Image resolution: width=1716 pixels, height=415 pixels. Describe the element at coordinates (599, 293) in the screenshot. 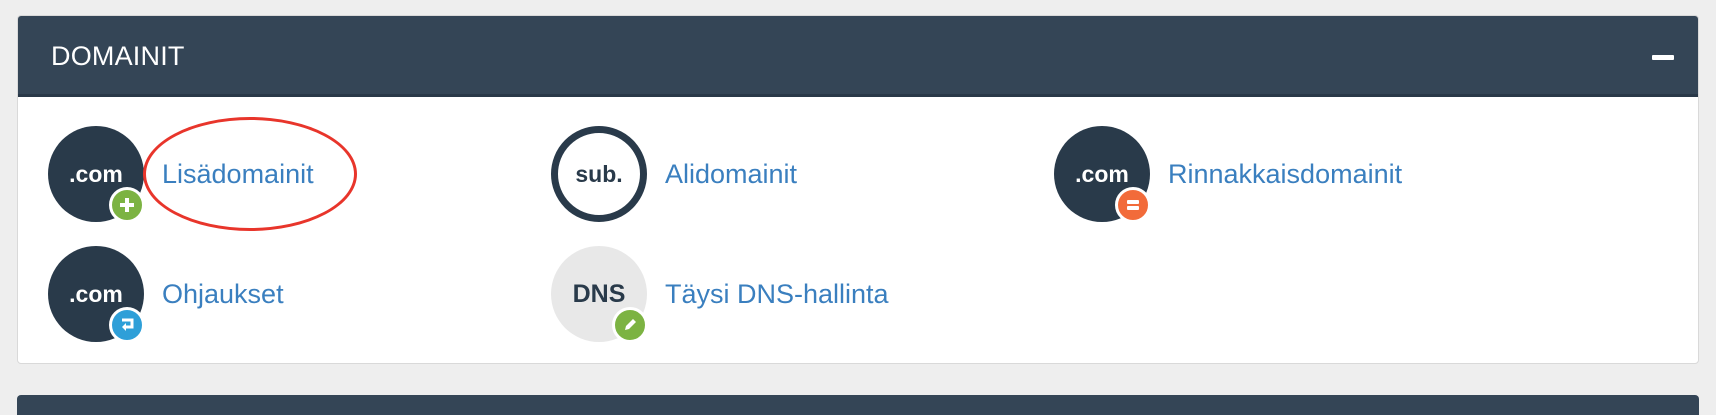

I see `icon-text: DNS` at that location.